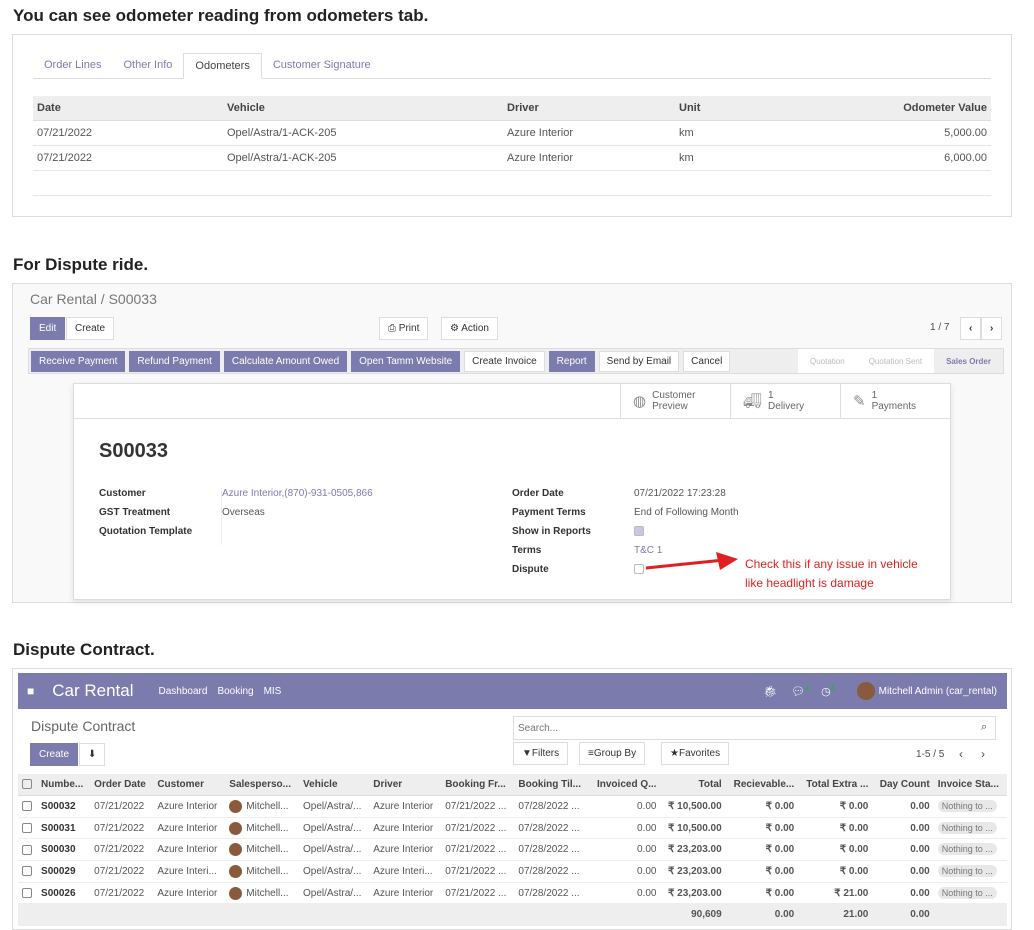 This screenshot has height=930, width=1034. I want to click on status-button-refund-payment: Refund Payment, so click(174, 361).